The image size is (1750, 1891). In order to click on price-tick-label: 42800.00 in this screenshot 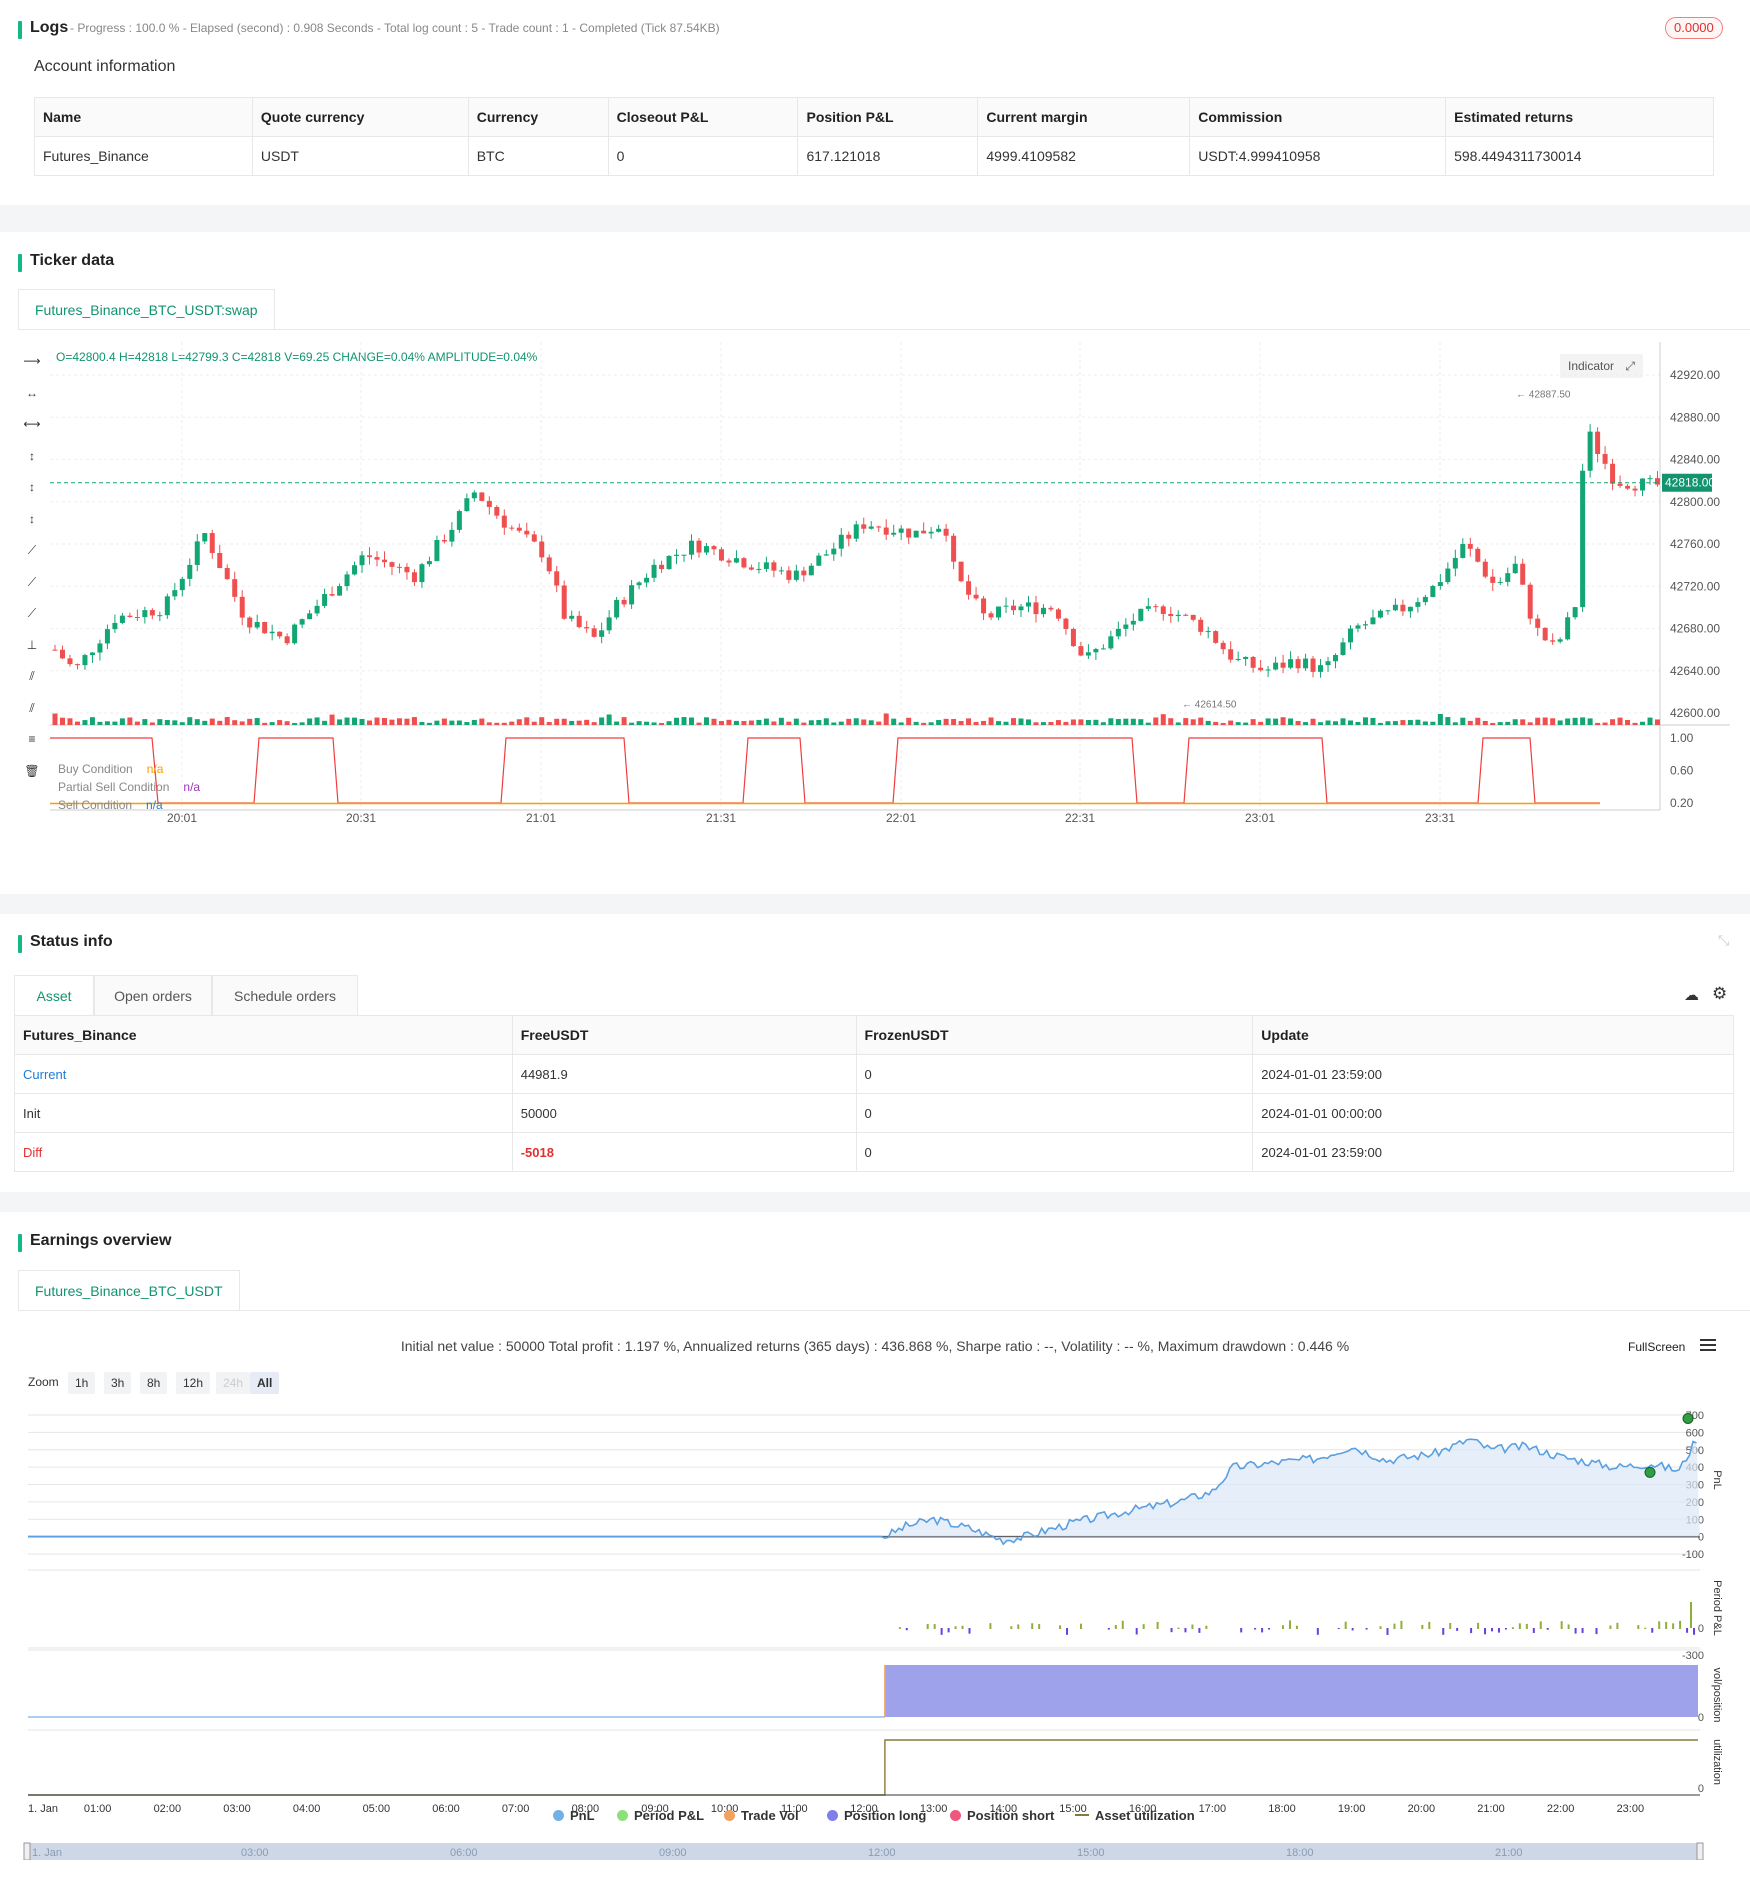, I will do `click(1695, 502)`.